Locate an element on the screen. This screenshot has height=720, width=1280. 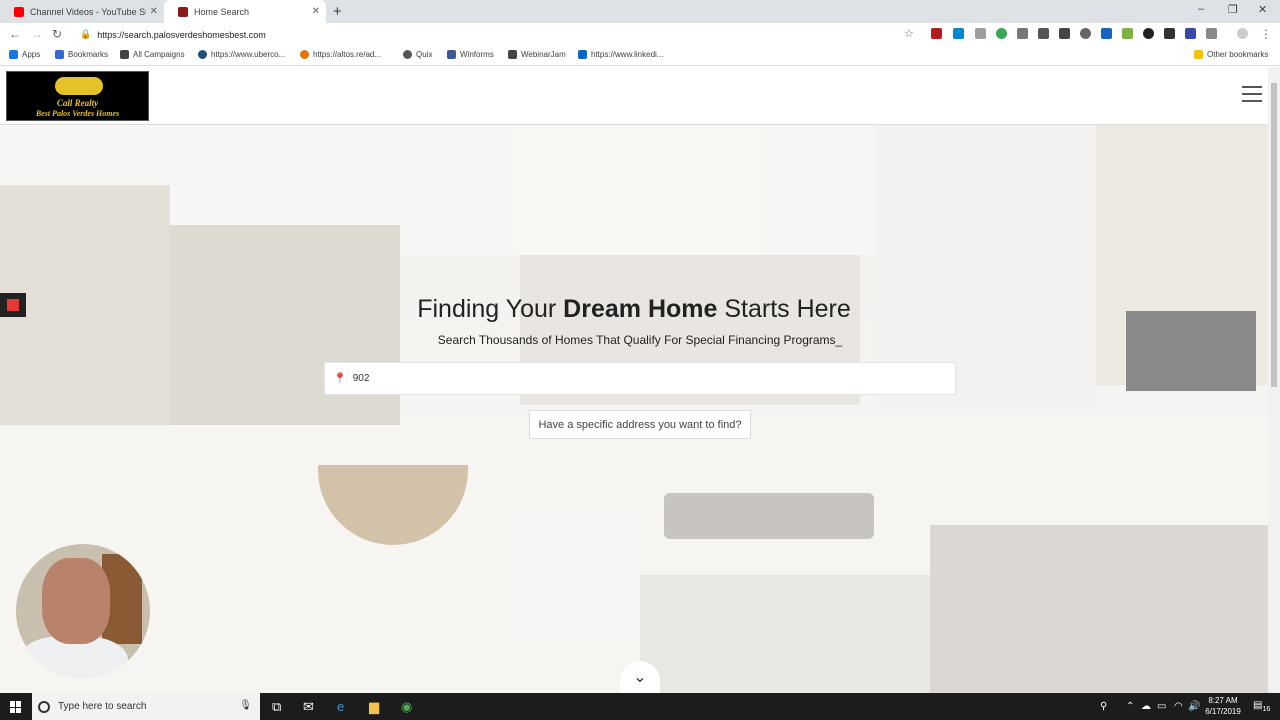
mail-icon: ✉ is located at coordinates (308, 707).